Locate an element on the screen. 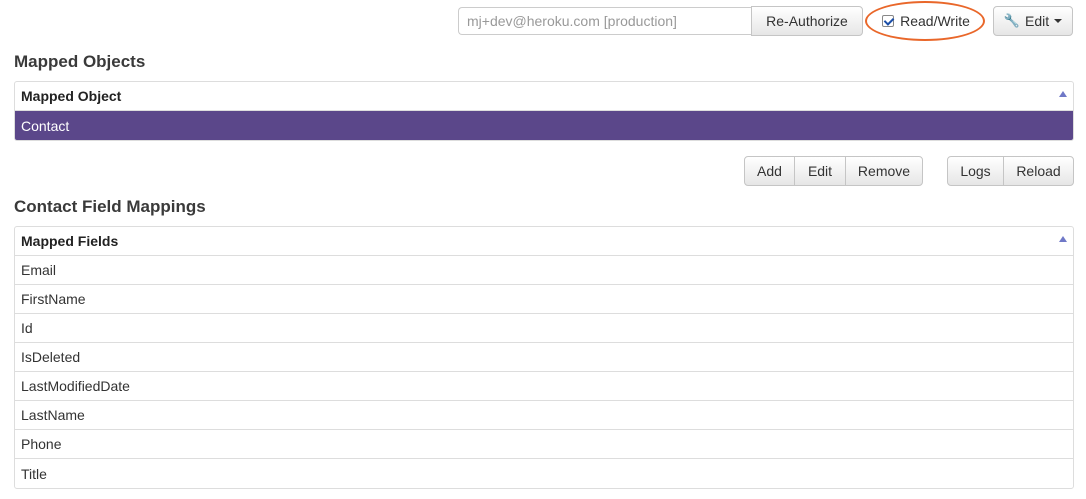 This screenshot has height=499, width=1086. mapped-objects-heading: Mapped Objects is located at coordinates (80, 61).